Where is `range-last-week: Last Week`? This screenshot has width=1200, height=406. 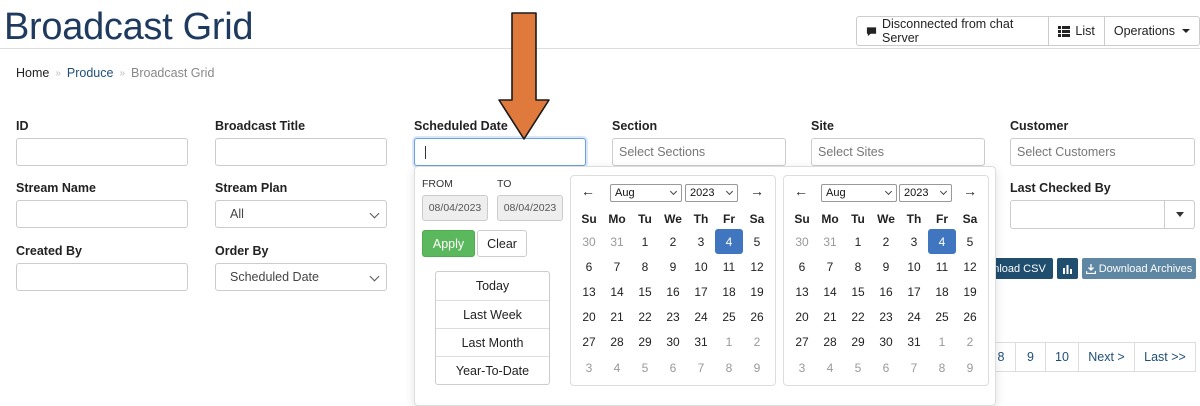 range-last-week: Last Week is located at coordinates (492, 314).